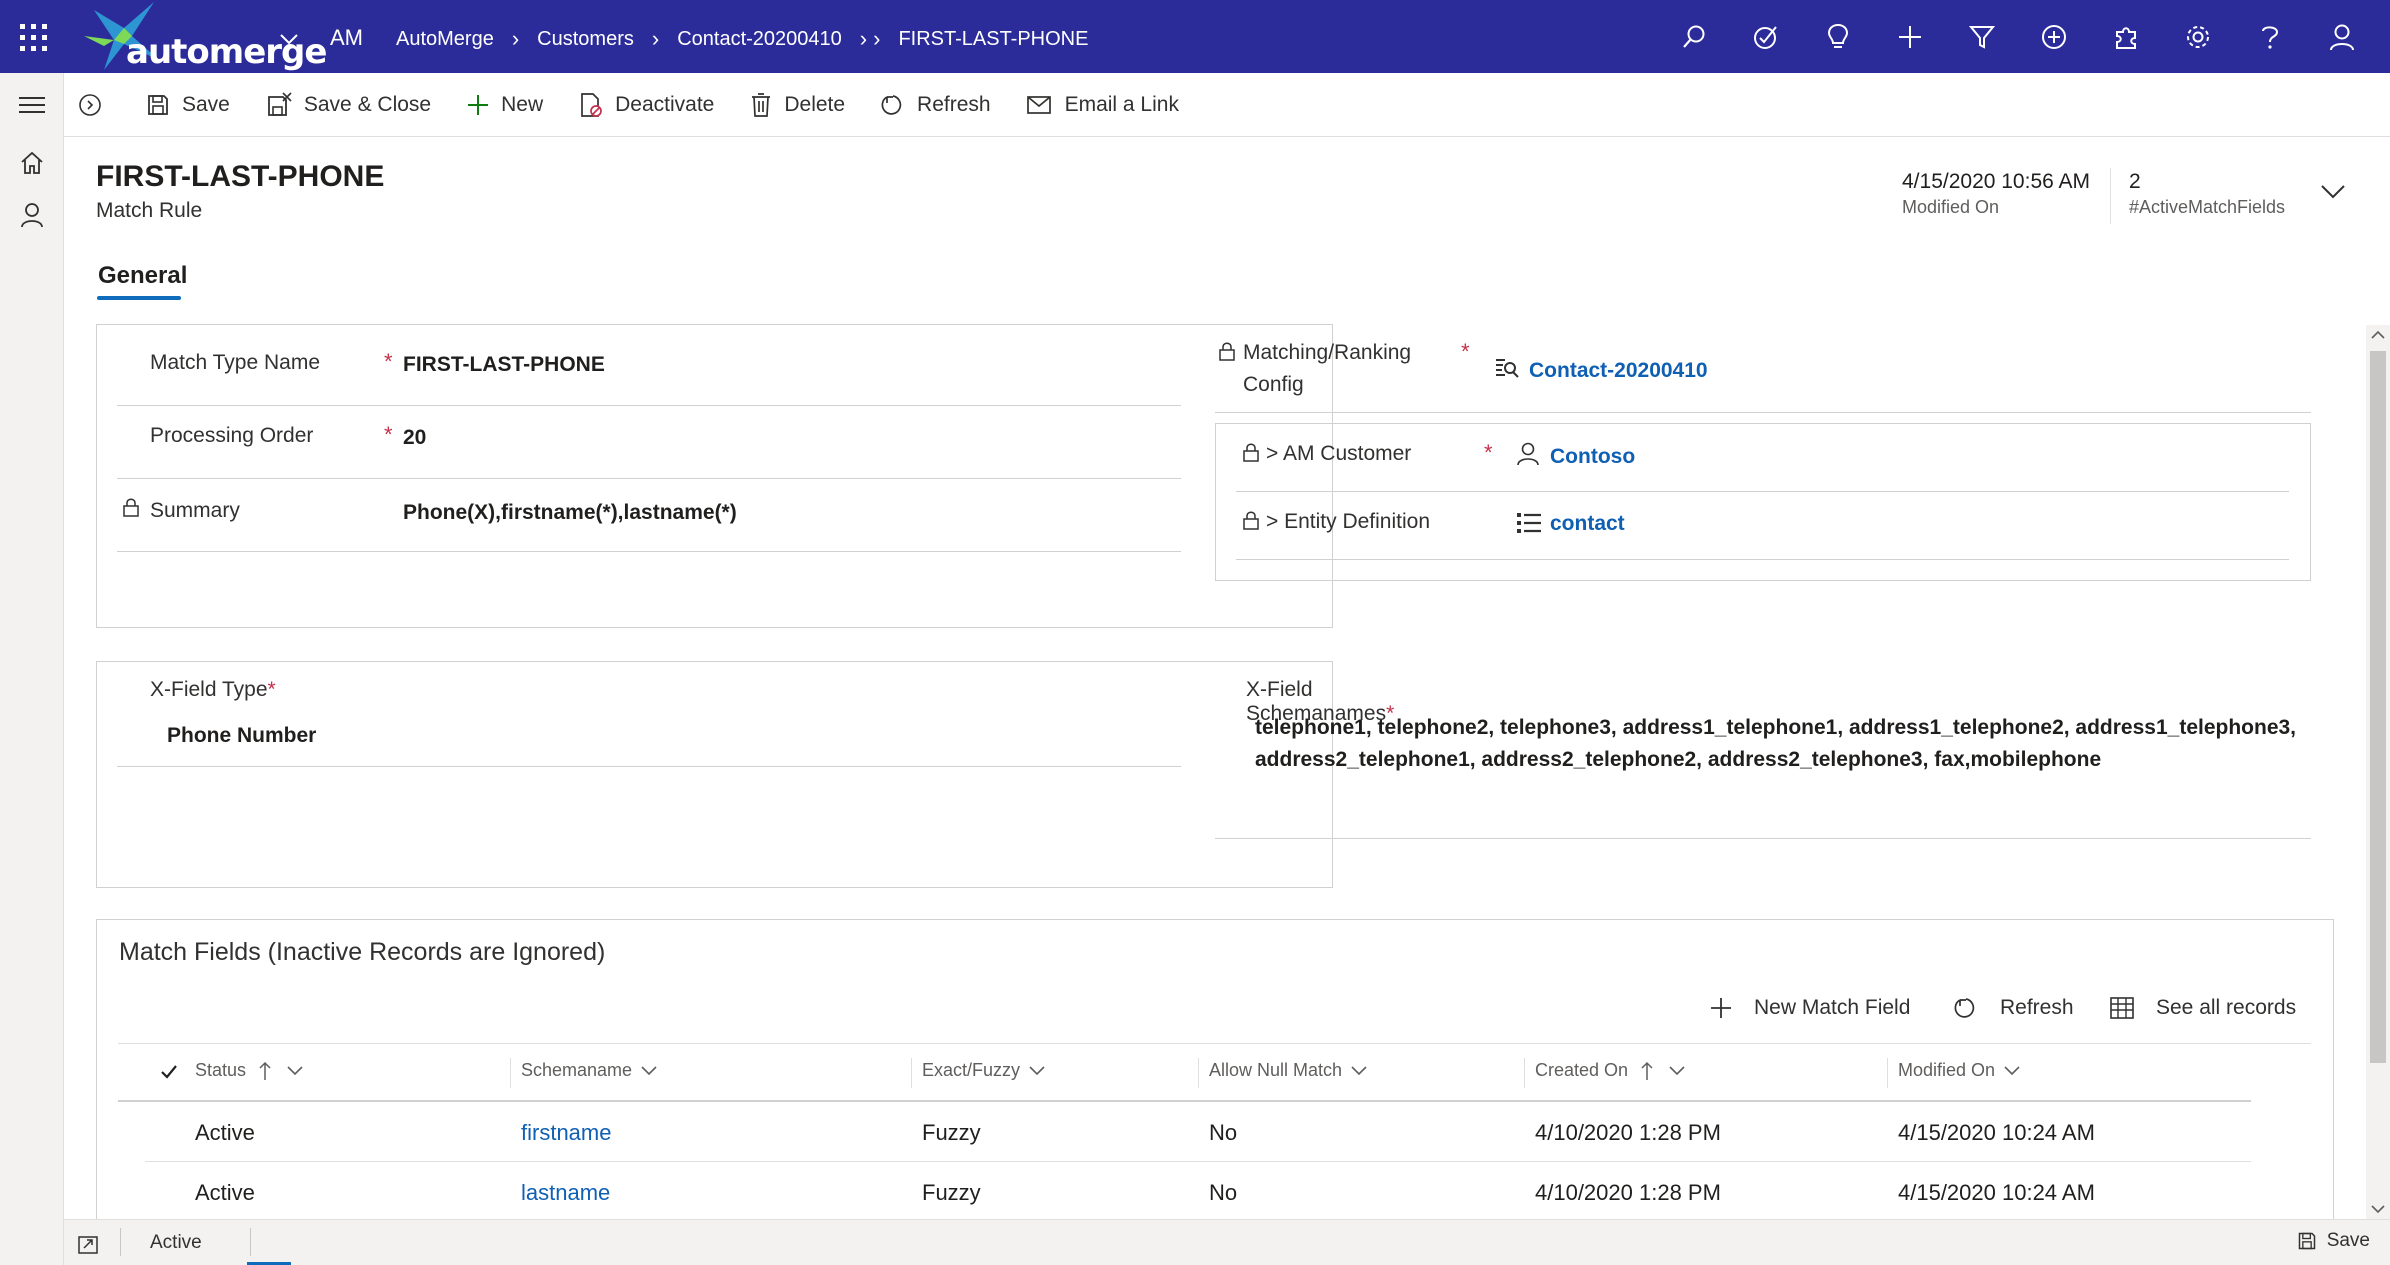 The image size is (2390, 1265). What do you see at coordinates (225, 1192) in the screenshot?
I see `cell-status: Active` at bounding box center [225, 1192].